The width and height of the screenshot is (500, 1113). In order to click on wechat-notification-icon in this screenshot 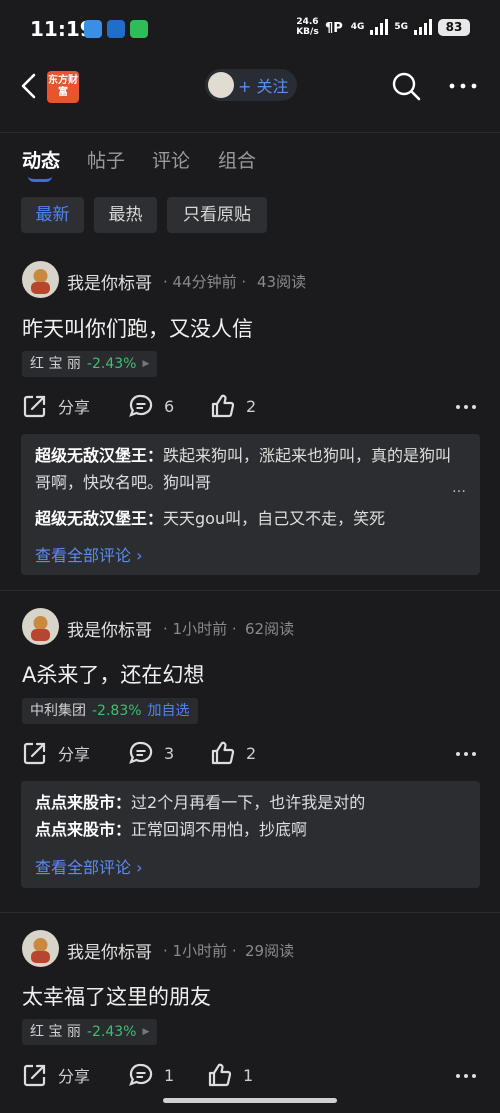, I will do `click(139, 29)`.